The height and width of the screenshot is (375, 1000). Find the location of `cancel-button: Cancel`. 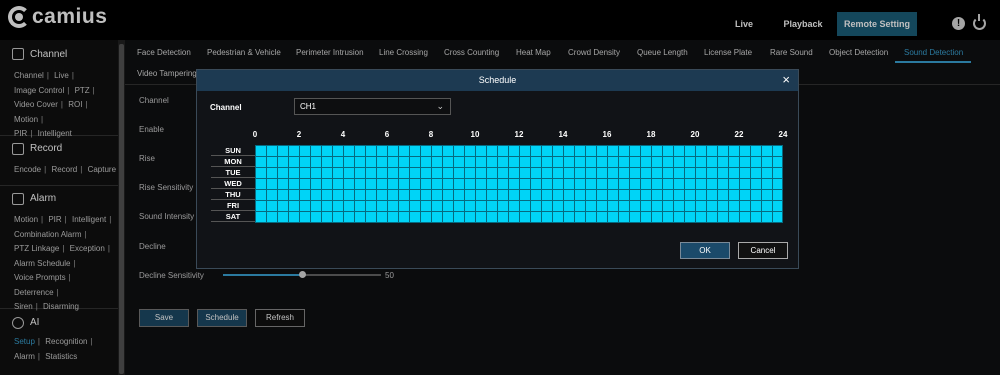

cancel-button: Cancel is located at coordinates (763, 250).